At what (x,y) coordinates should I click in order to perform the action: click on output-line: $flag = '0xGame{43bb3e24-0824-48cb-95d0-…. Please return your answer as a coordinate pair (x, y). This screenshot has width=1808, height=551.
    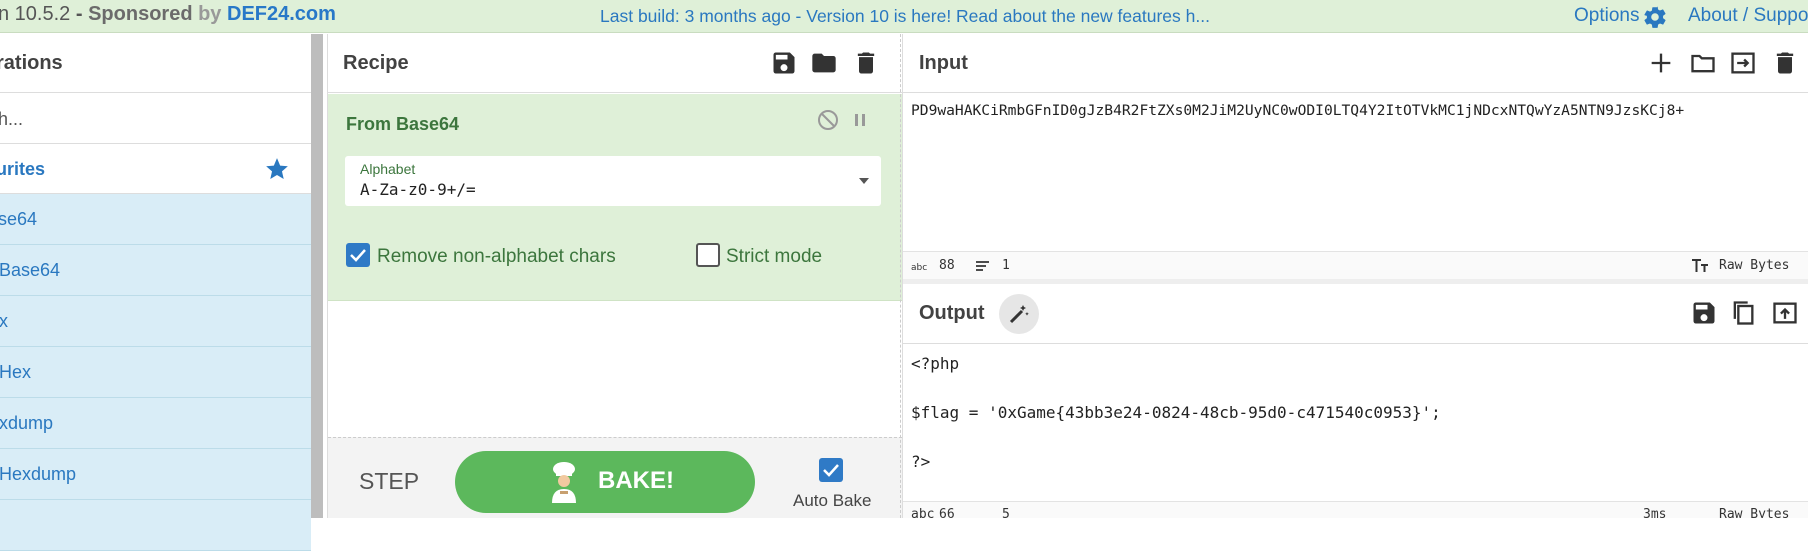
    Looking at the image, I should click on (1176, 412).